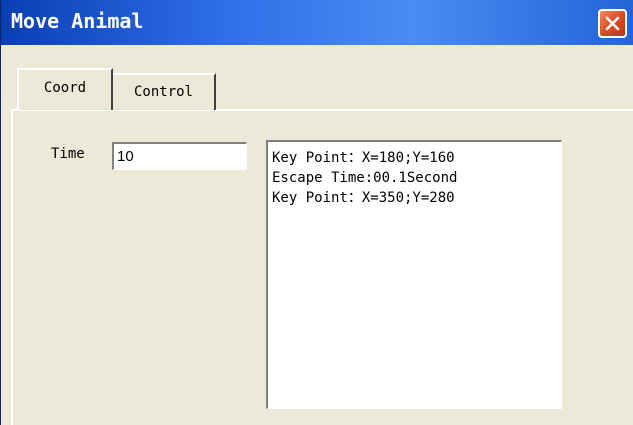 This screenshot has height=425, width=633. Describe the element at coordinates (179, 156) in the screenshot. I see `time-input` at that location.